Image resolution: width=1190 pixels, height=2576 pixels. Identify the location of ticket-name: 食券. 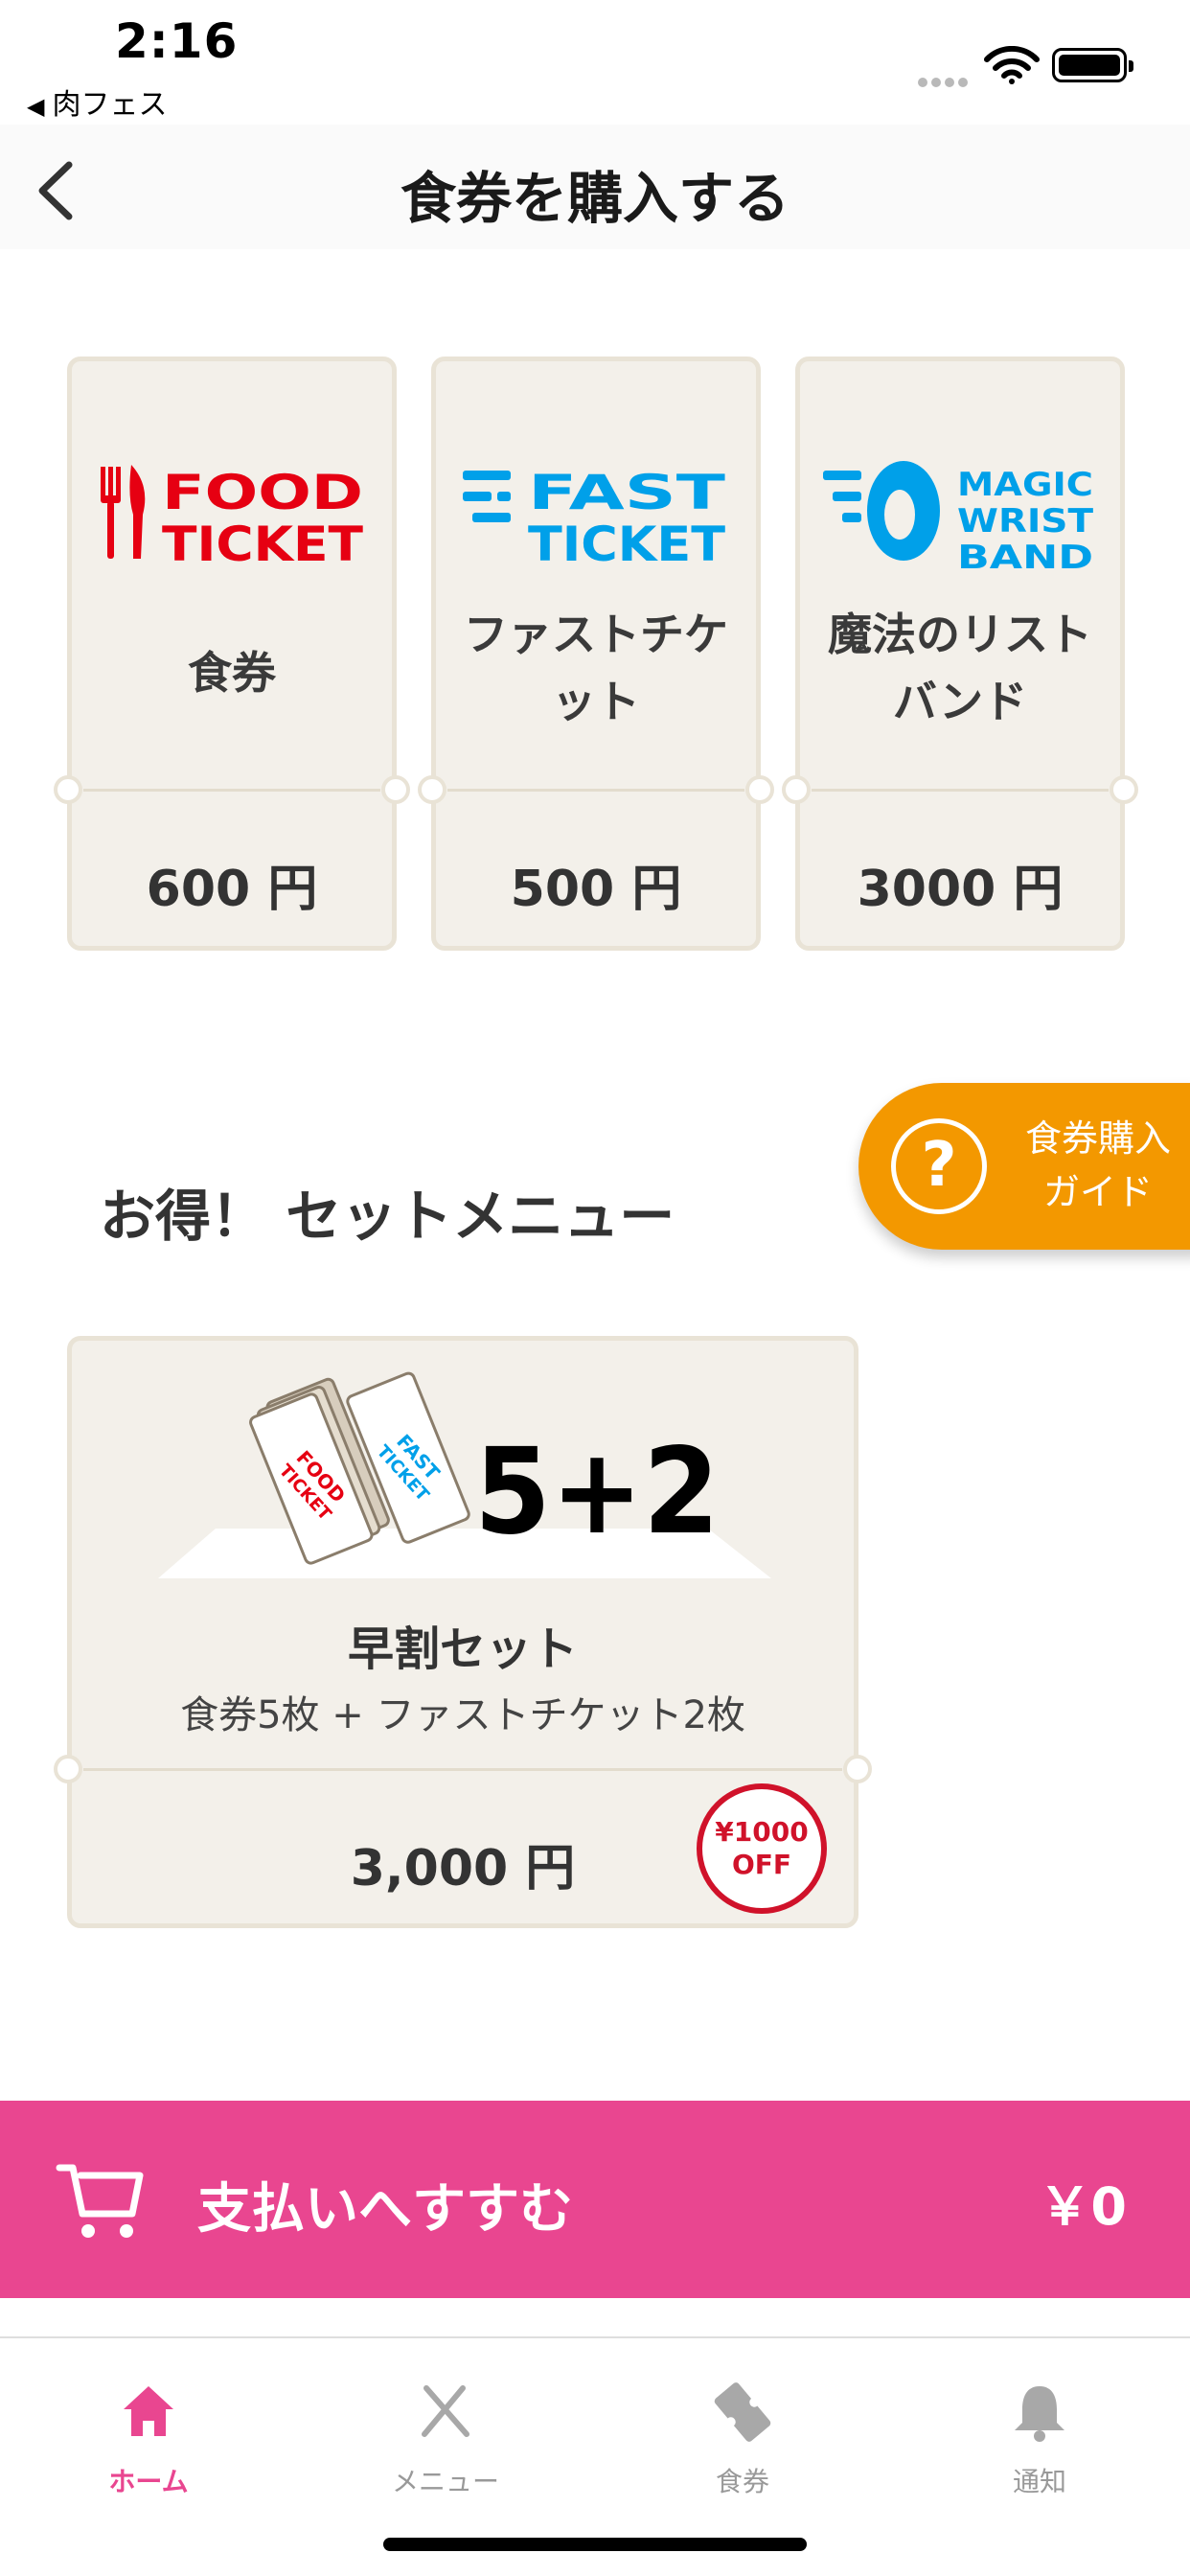
(232, 673).